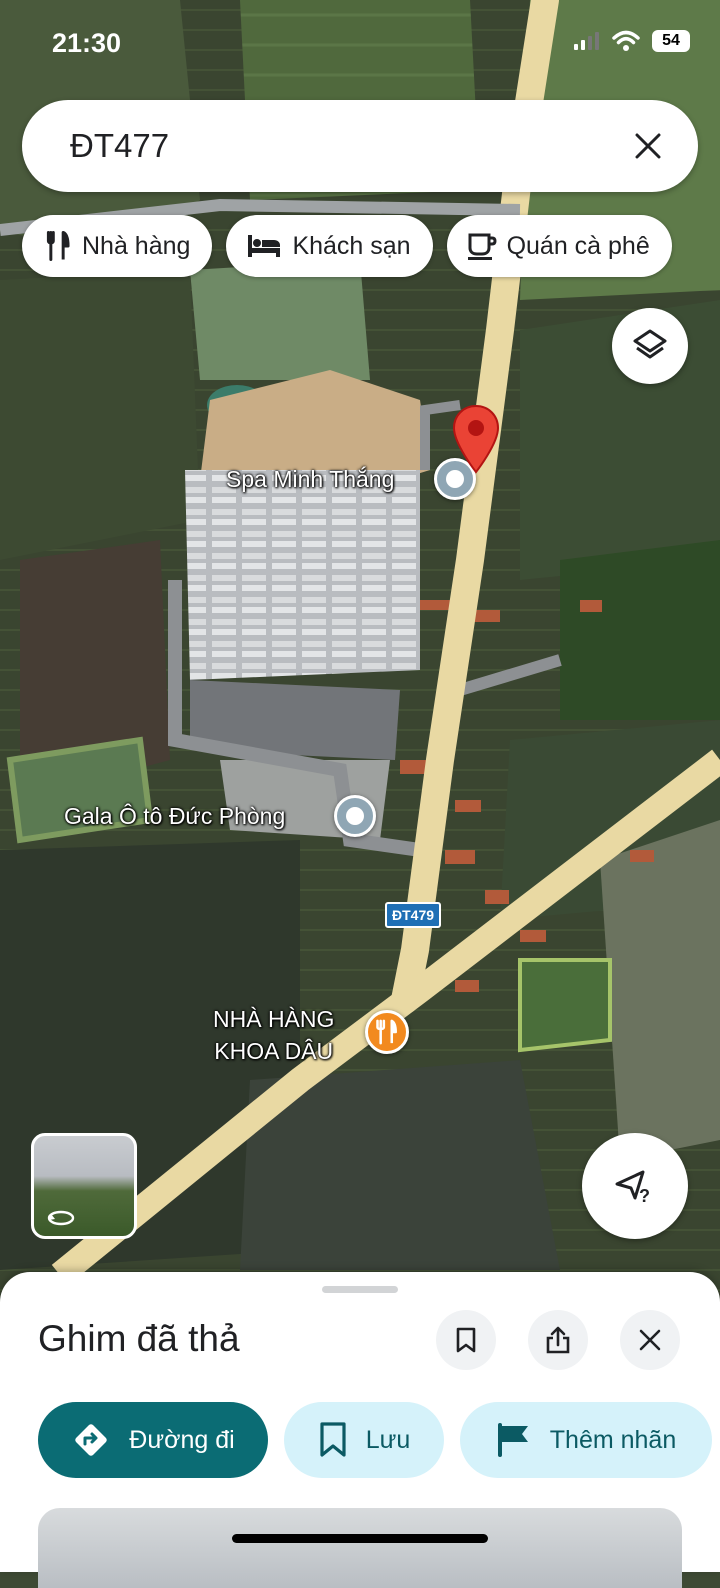  What do you see at coordinates (360, 1538) in the screenshot?
I see `home-indicator` at bounding box center [360, 1538].